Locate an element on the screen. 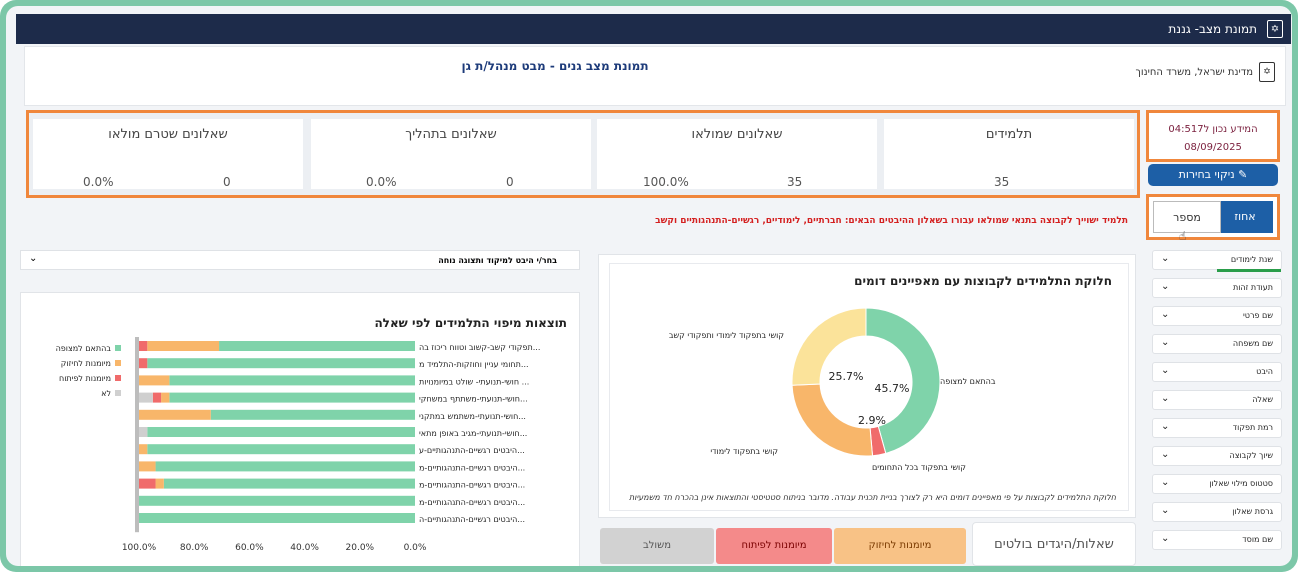  ministry-name: מדינת ישראל, משרד החינוך is located at coordinates (1194, 72).